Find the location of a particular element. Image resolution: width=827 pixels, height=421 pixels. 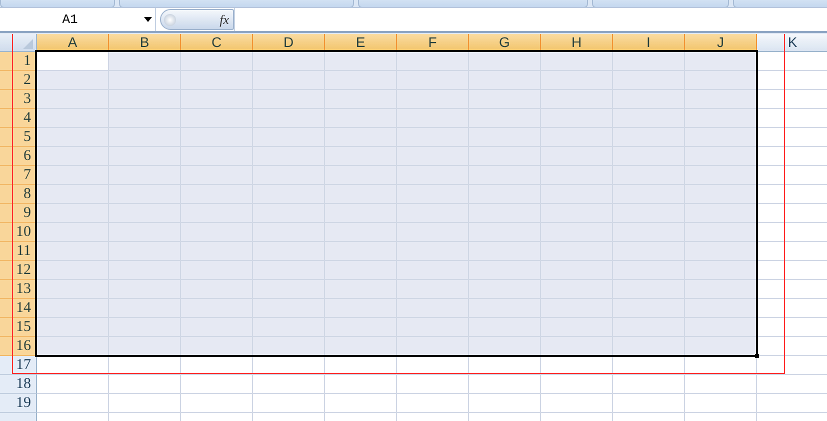

column-header: K is located at coordinates (792, 43).